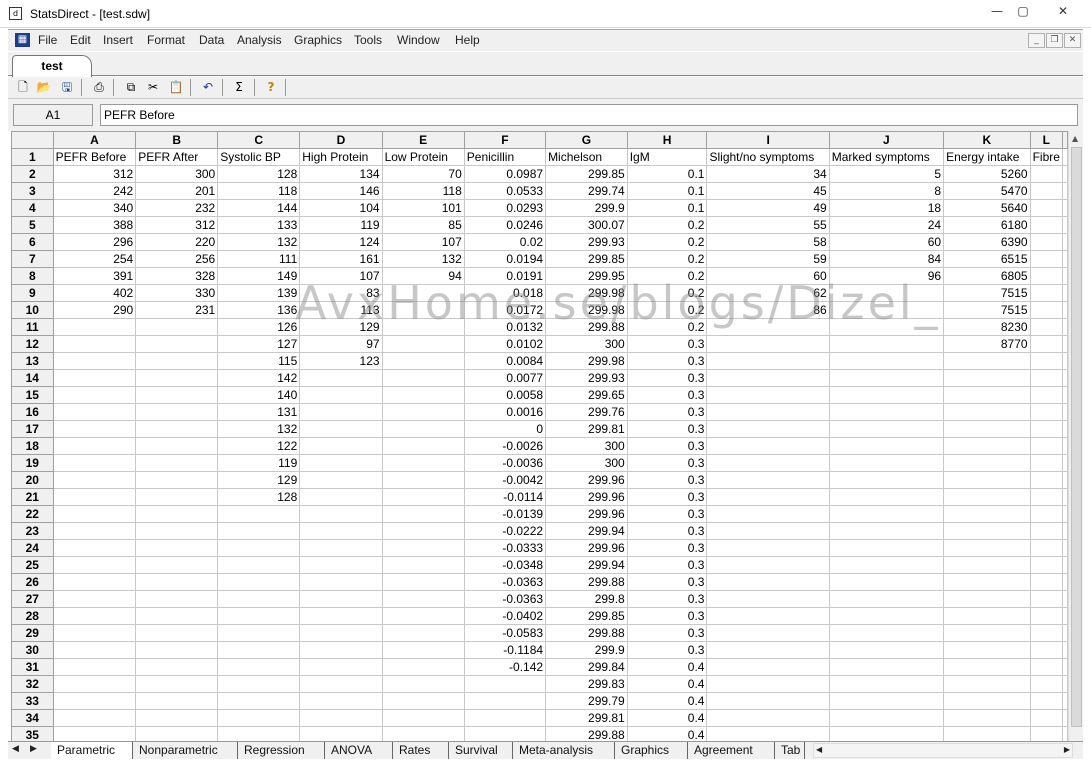 This screenshot has width=1091, height=768. What do you see at coordinates (32, 514) in the screenshot?
I see `row-header: 22` at bounding box center [32, 514].